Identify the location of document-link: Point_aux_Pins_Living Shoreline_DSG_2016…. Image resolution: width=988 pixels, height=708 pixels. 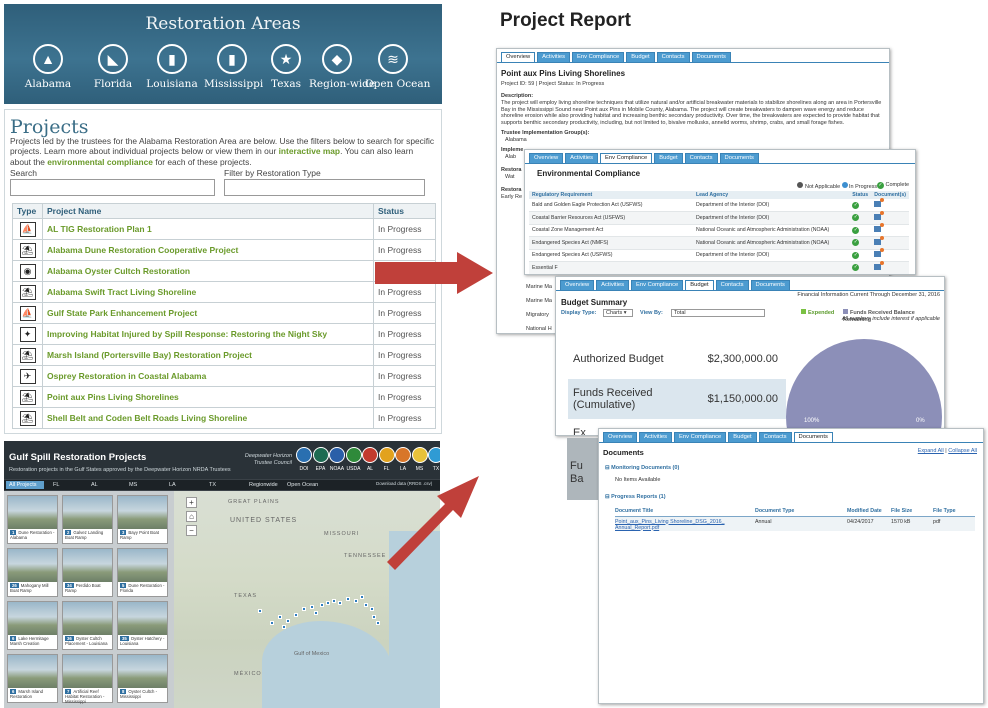
(670, 525).